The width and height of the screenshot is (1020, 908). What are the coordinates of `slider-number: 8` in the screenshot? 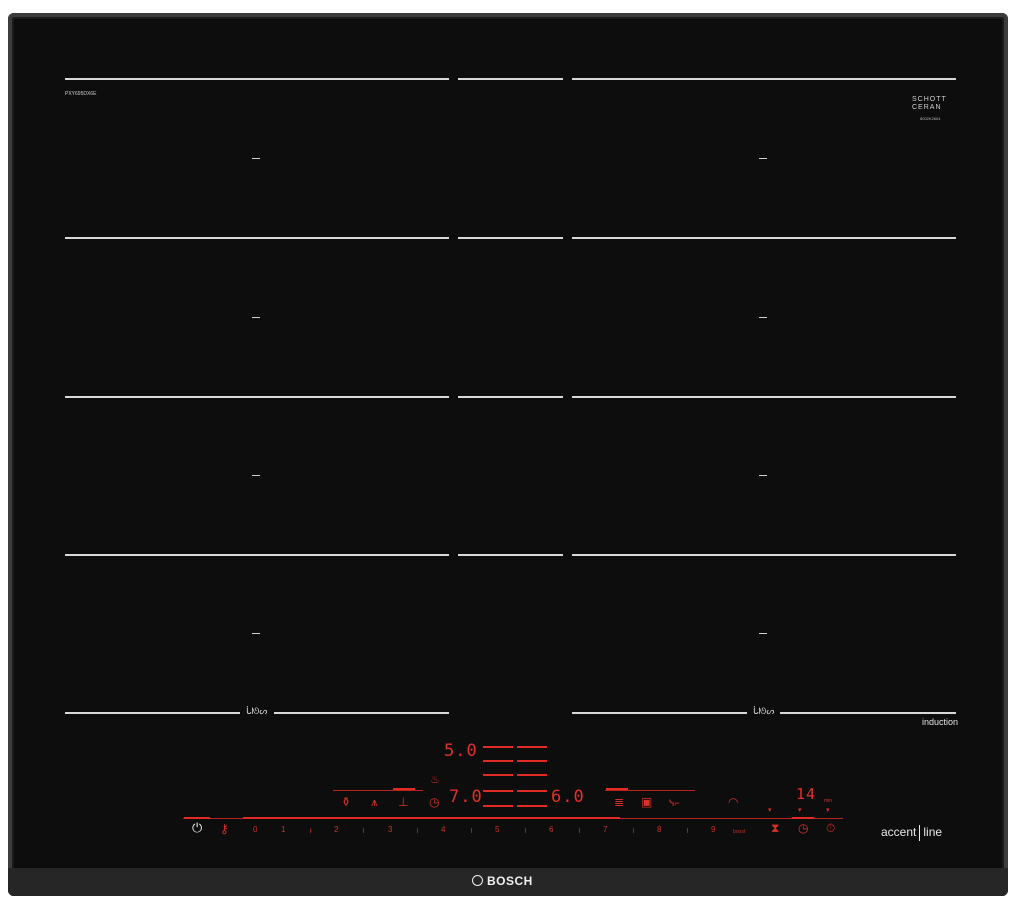 It's located at (659, 829).